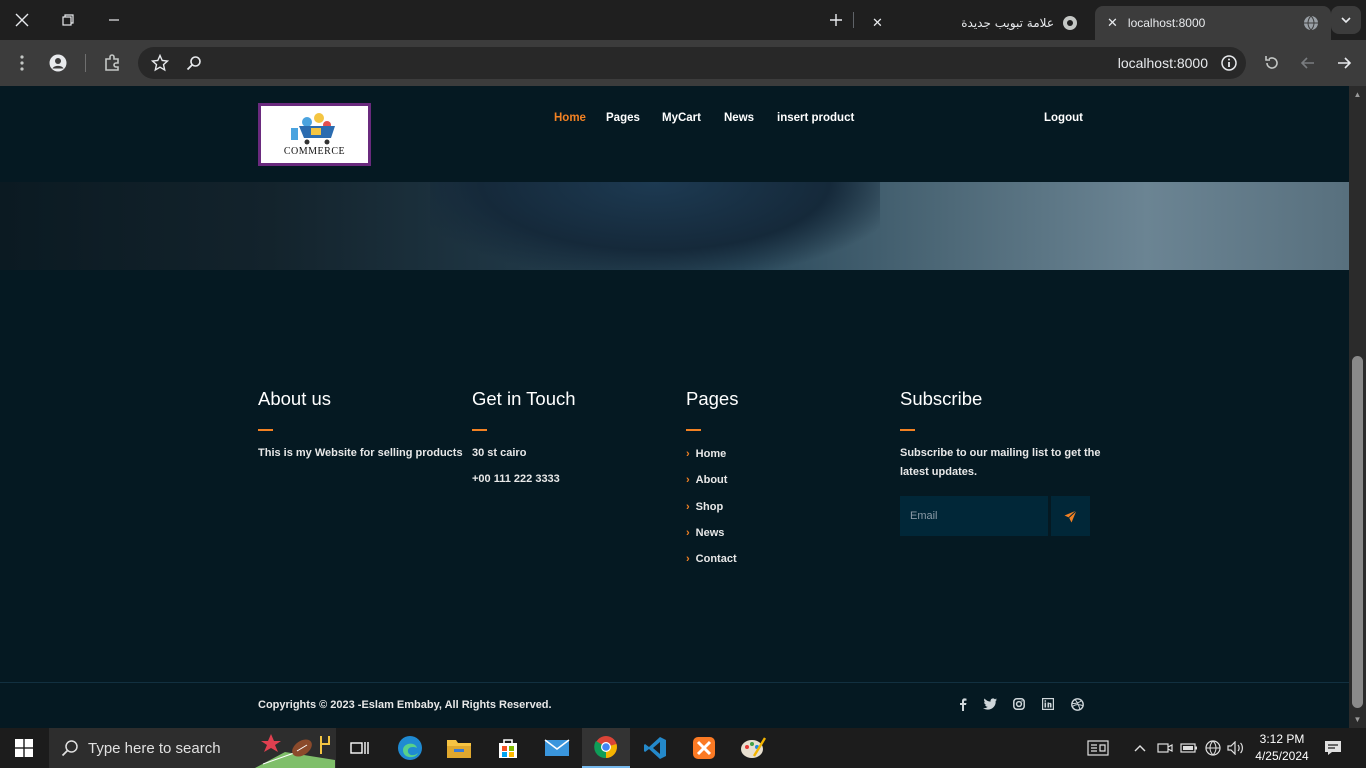  What do you see at coordinates (360, 748) in the screenshot?
I see `task-view-button` at bounding box center [360, 748].